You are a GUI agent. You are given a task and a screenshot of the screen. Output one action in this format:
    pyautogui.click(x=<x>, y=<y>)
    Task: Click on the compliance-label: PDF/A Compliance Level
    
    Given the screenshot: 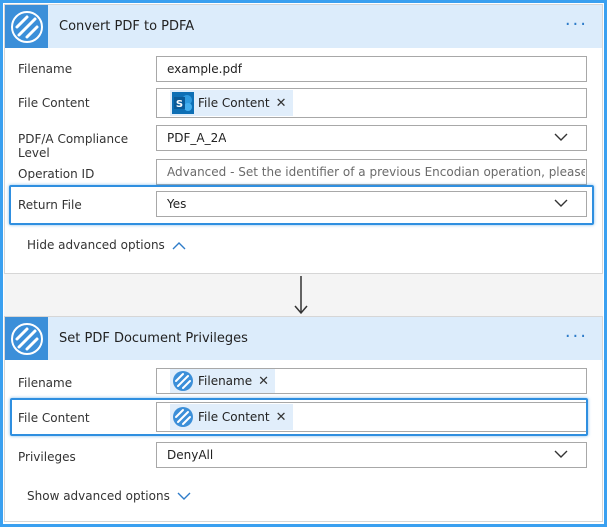 What is the action you would take?
    pyautogui.click(x=73, y=146)
    